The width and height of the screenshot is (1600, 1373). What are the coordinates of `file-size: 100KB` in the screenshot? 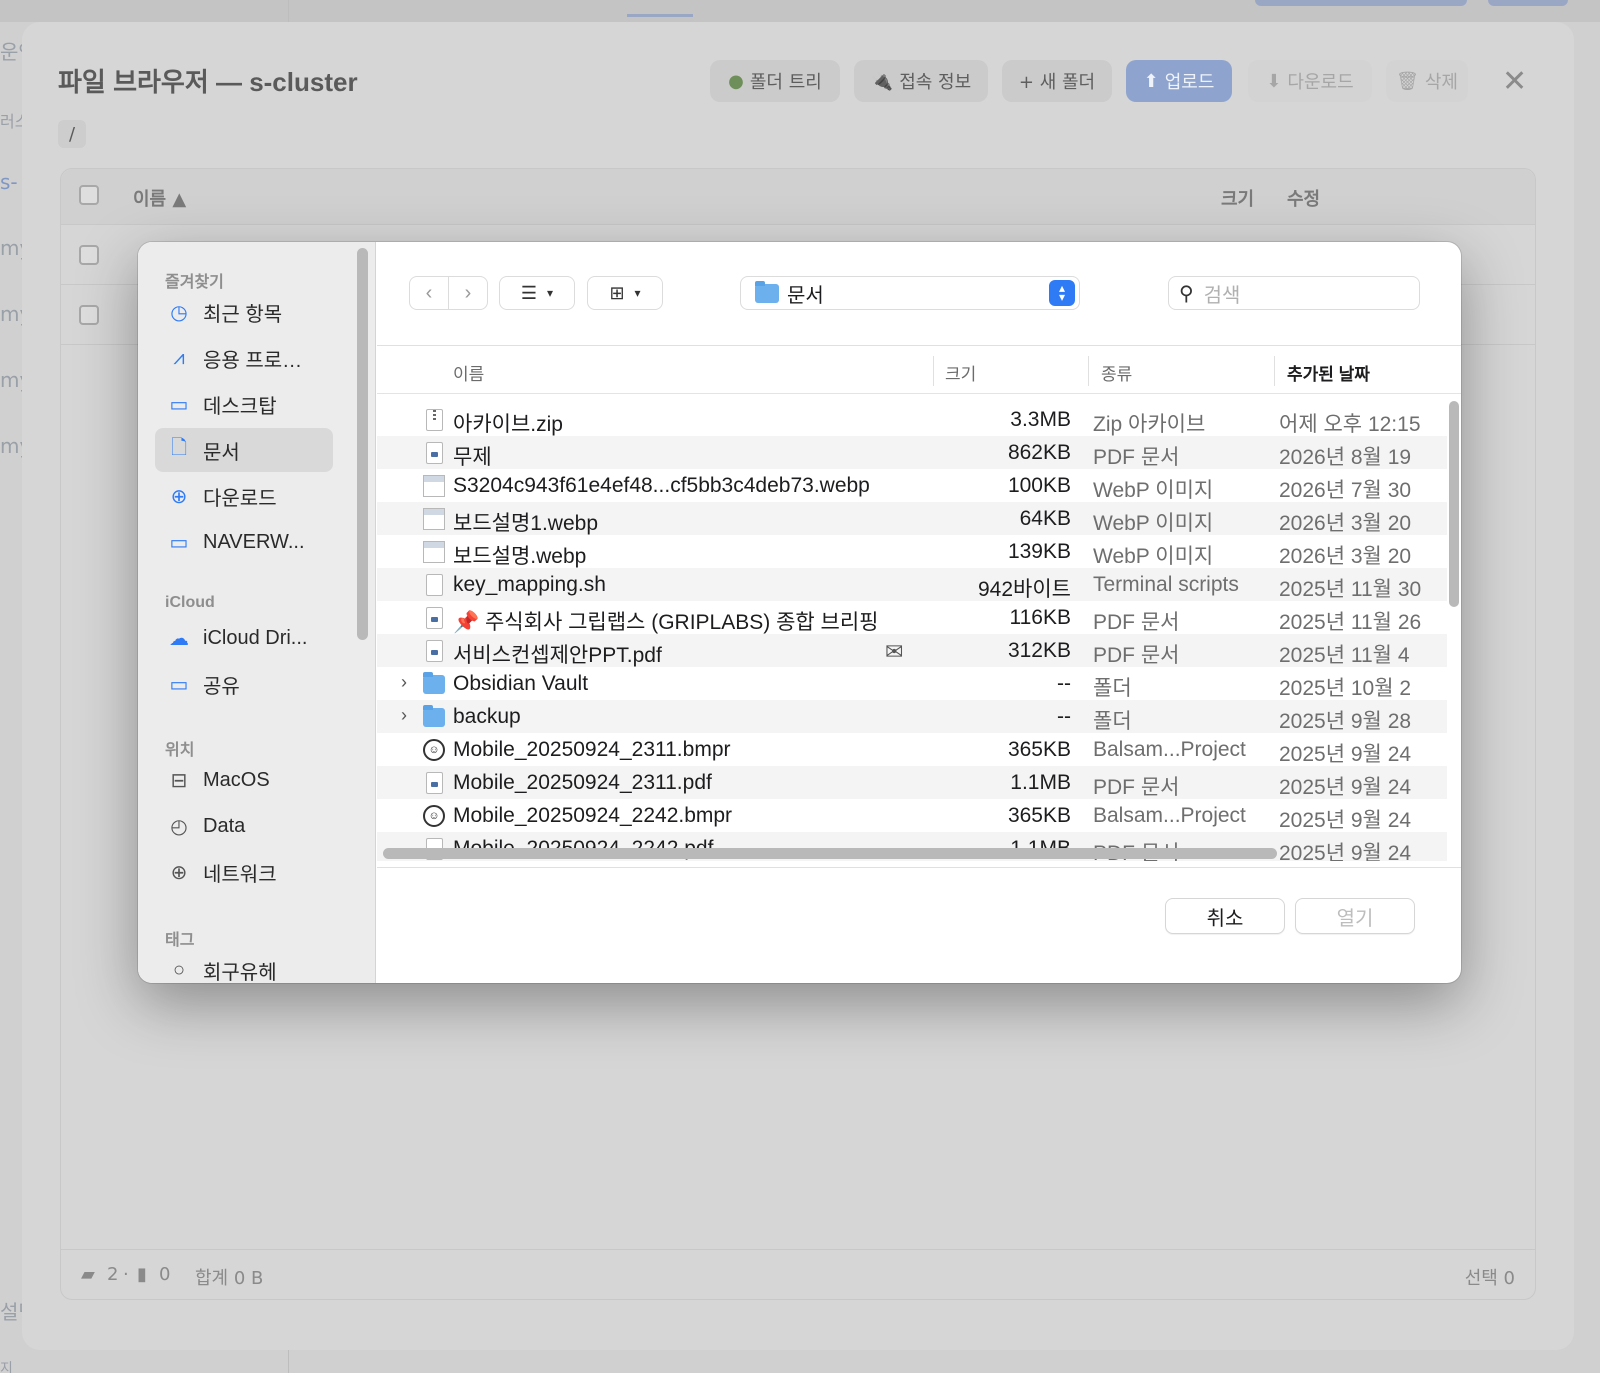 It's located at (1039, 485).